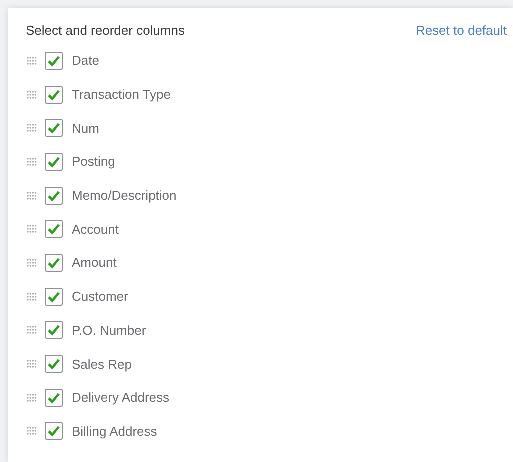 Image resolution: width=513 pixels, height=462 pixels. What do you see at coordinates (95, 229) in the screenshot?
I see `column-label: Account` at bounding box center [95, 229].